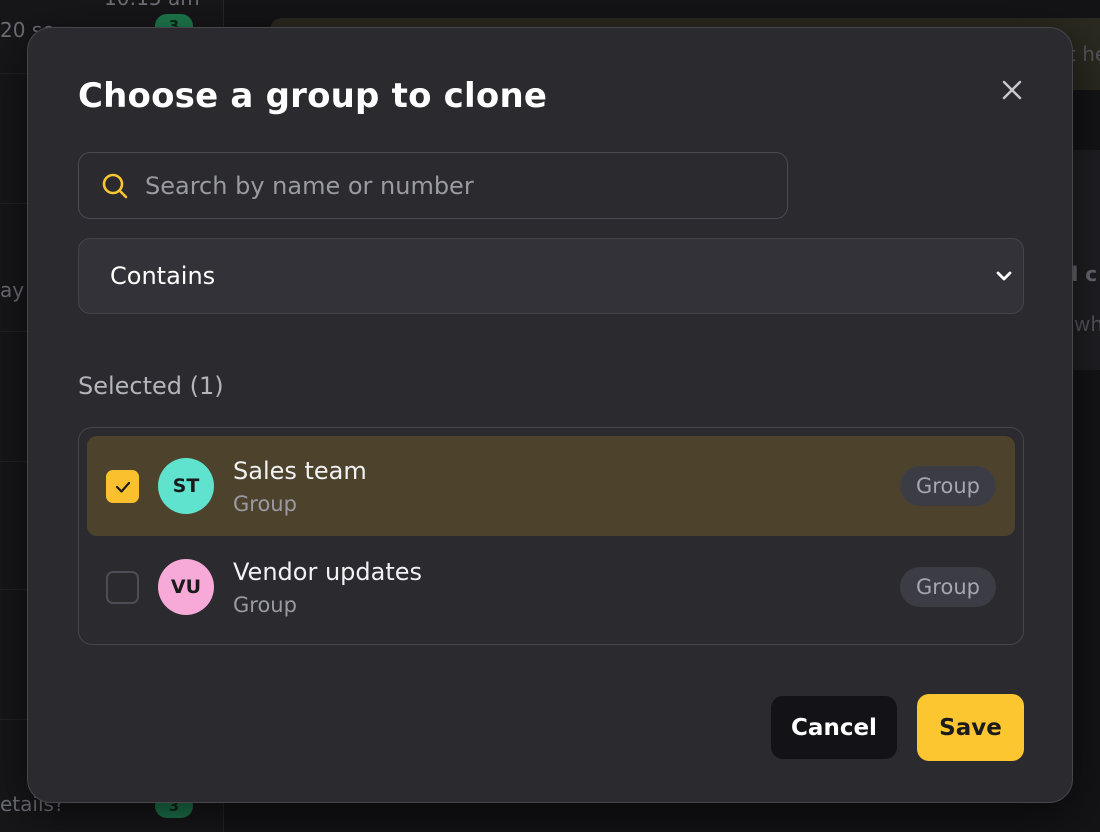 The image size is (1100, 832). What do you see at coordinates (551, 276) in the screenshot?
I see `match-type-select: Contains` at bounding box center [551, 276].